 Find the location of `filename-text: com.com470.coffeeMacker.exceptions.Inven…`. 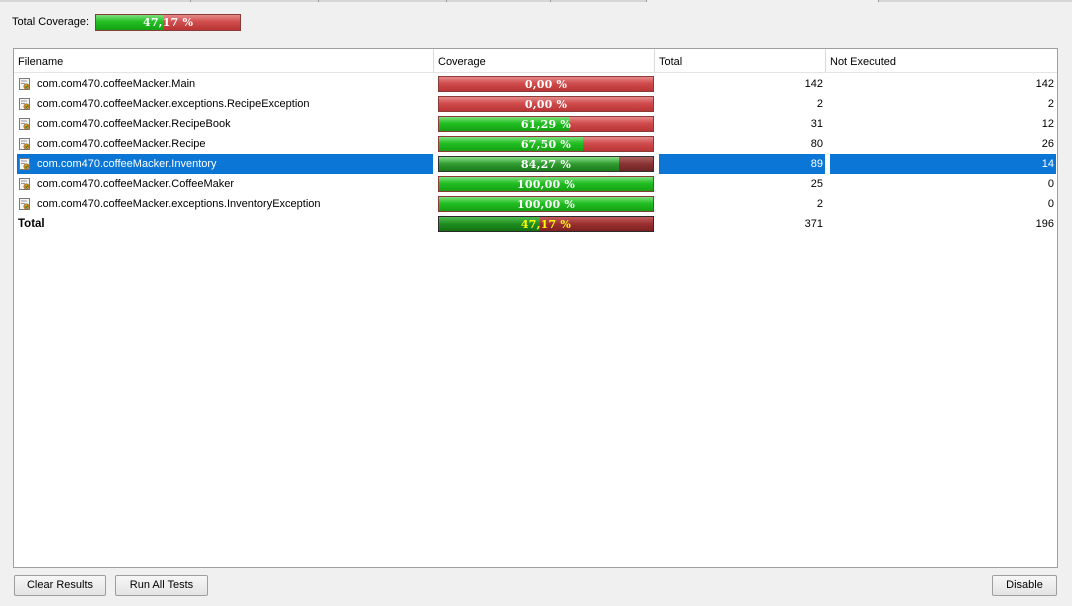

filename-text: com.com470.coffeeMacker.exceptions.Inven… is located at coordinates (179, 204).